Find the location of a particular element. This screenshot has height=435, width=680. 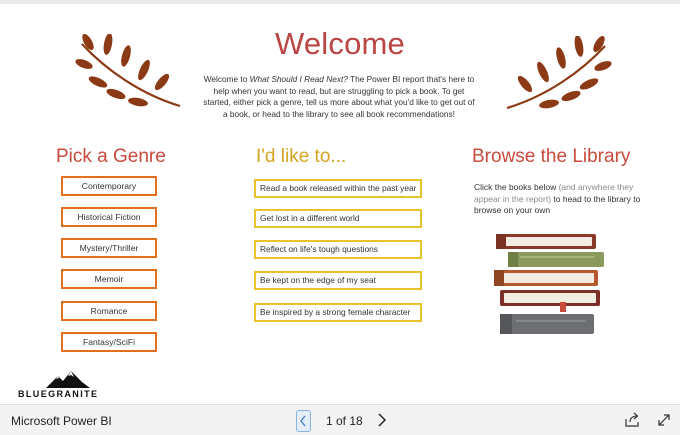

chevron-right-icon is located at coordinates (382, 420).